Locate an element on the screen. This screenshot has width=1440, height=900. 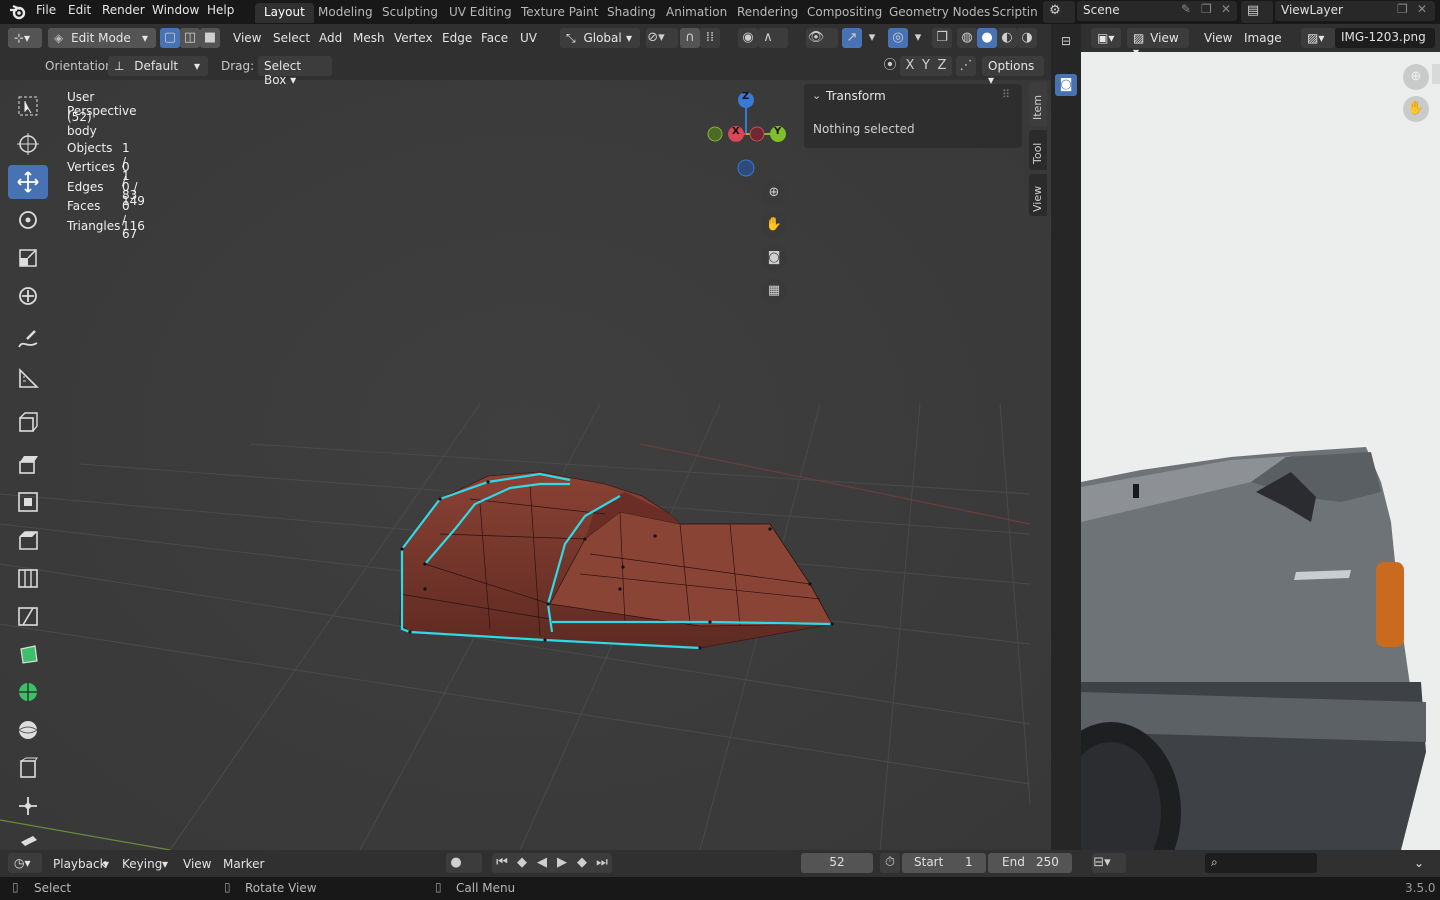
wireframe-shading-button: ◍ is located at coordinates (967, 38).